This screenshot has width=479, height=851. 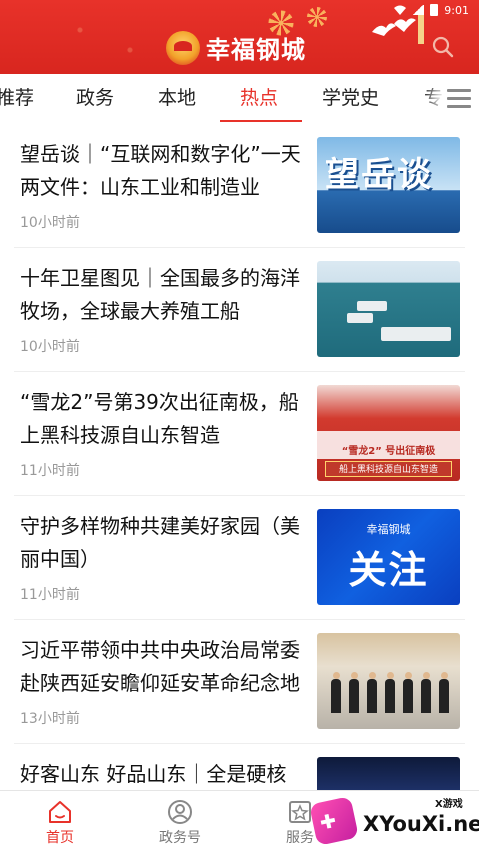 I want to click on nav-home-label: 首页, so click(x=60, y=838).